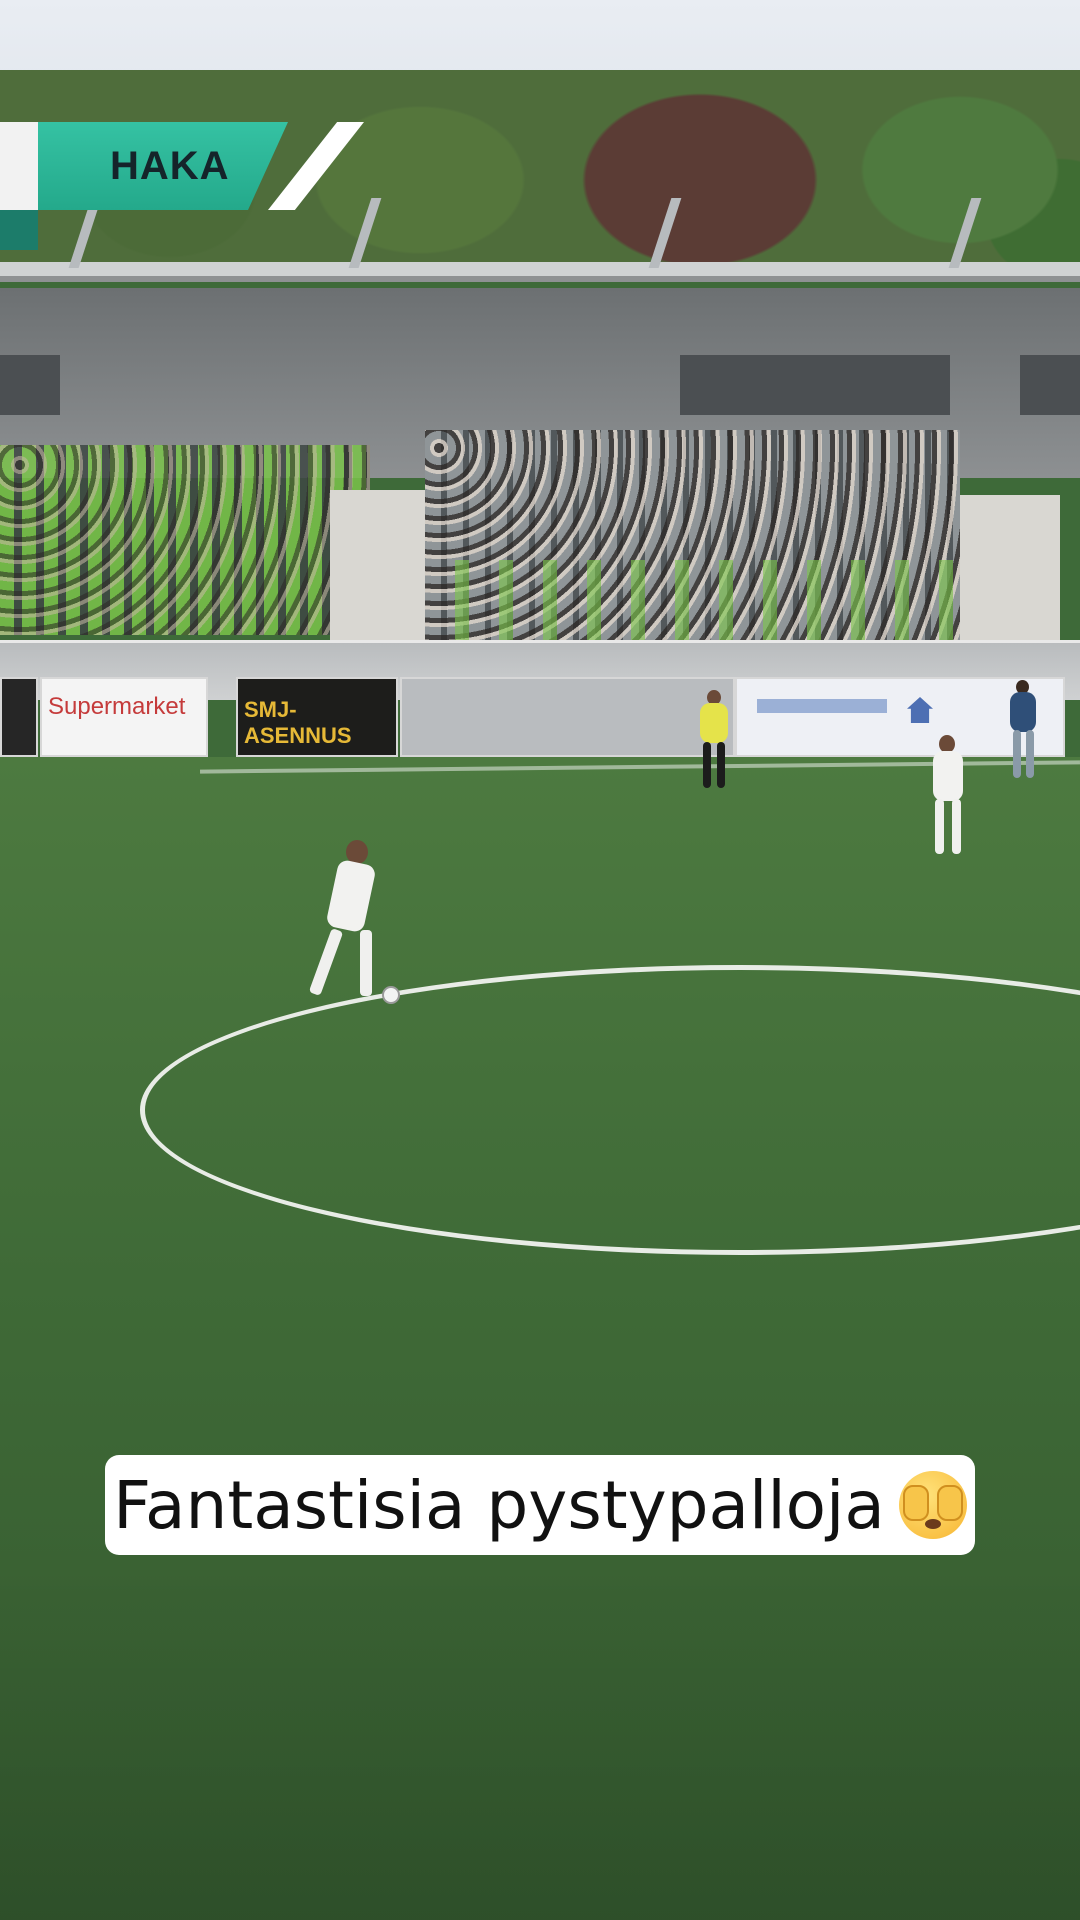  I want to click on scorebug-strip, so click(19, 230).